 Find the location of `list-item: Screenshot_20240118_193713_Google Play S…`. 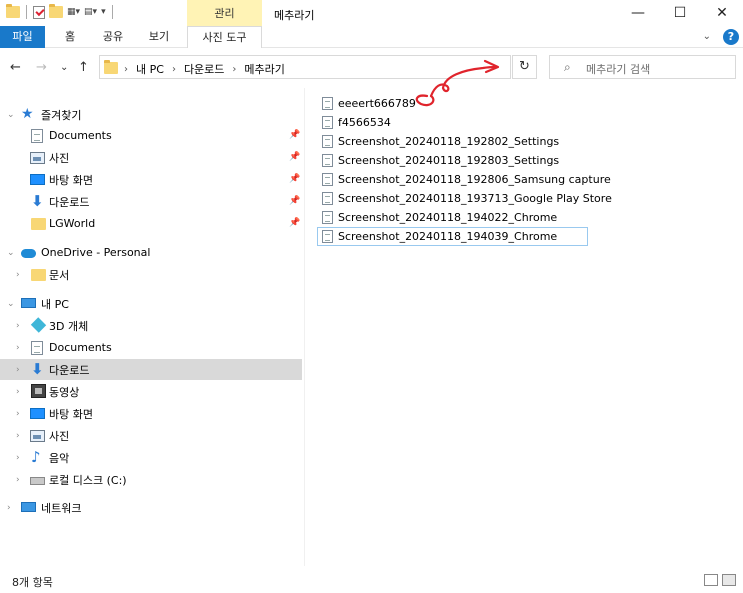

list-item: Screenshot_20240118_193713_Google Play S… is located at coordinates (465, 198).